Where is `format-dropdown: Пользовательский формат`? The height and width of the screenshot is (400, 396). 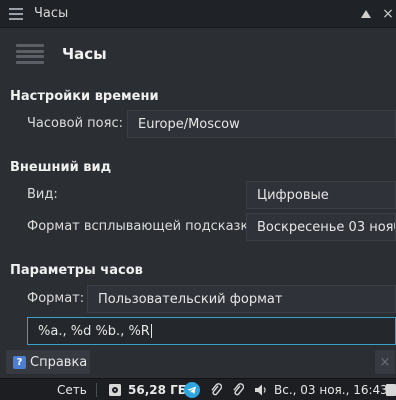
format-dropdown: Пользовательский формат is located at coordinates (241, 299).